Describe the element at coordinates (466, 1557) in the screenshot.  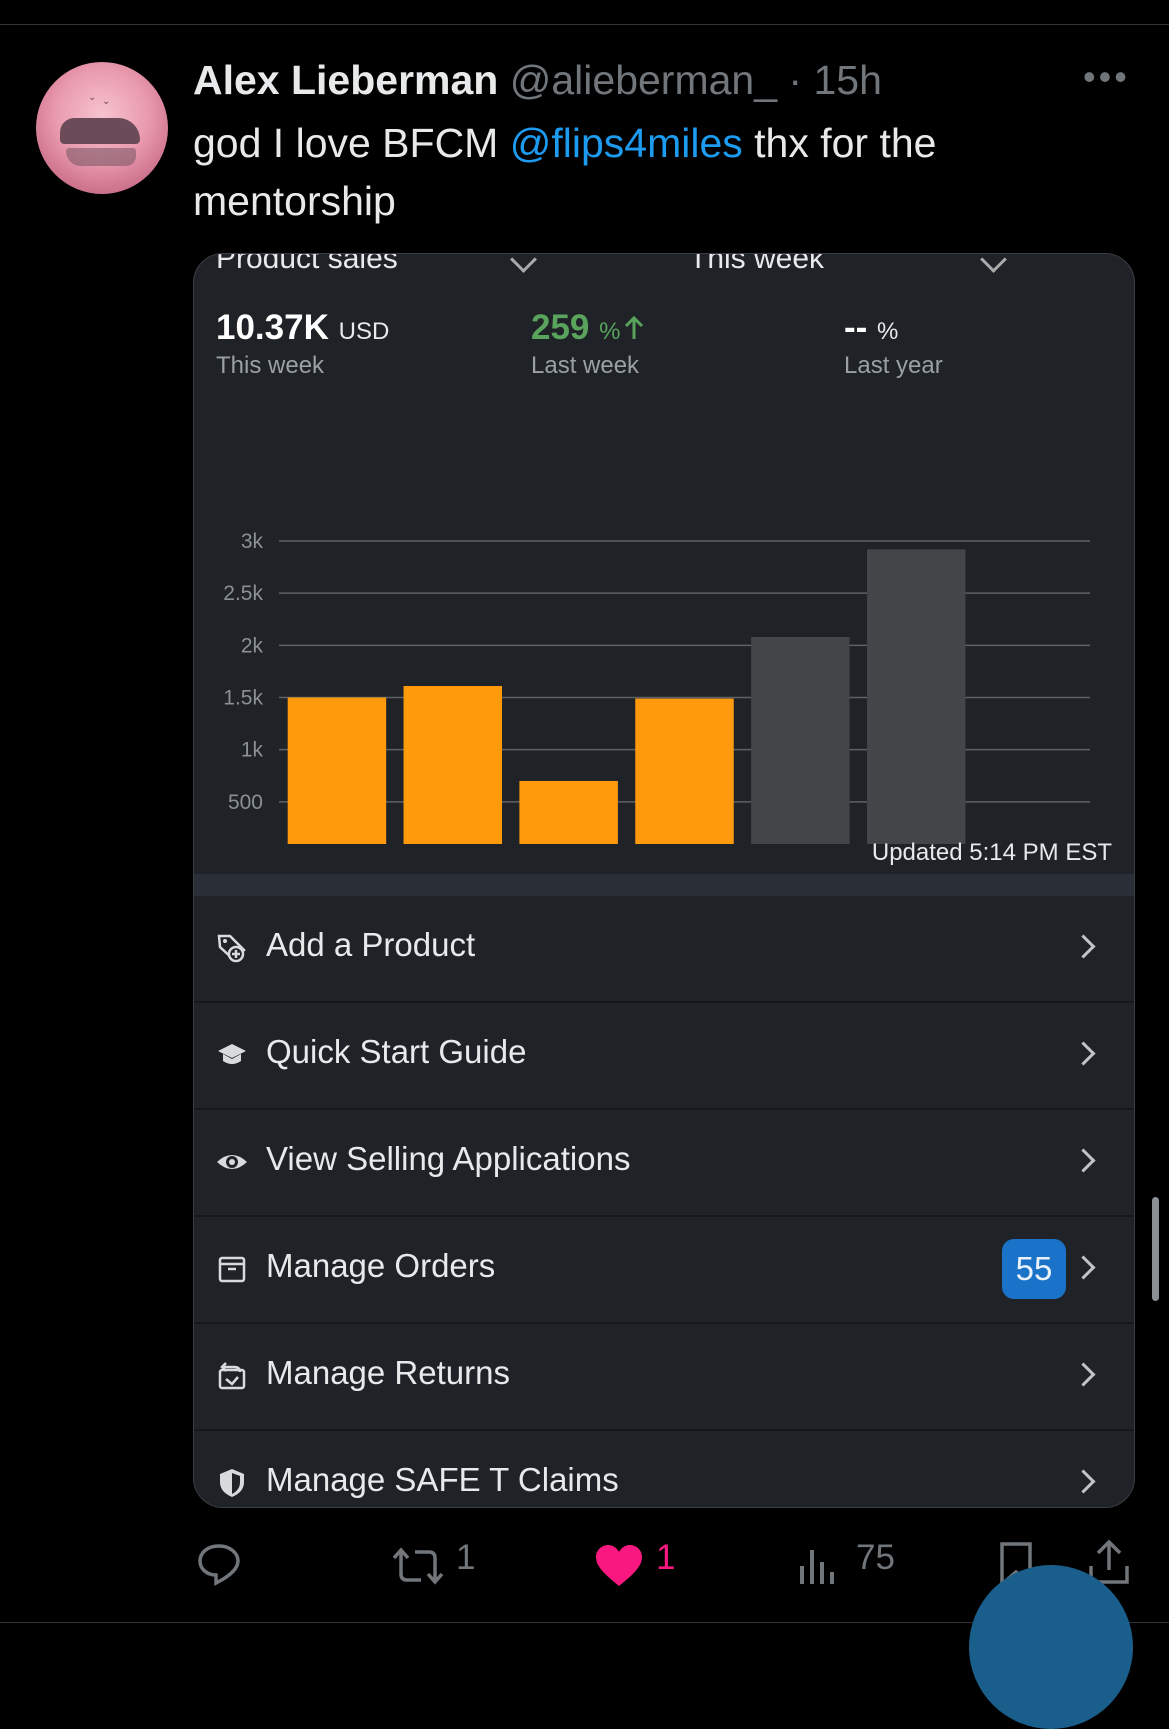
I see `retweet-count: 1` at that location.